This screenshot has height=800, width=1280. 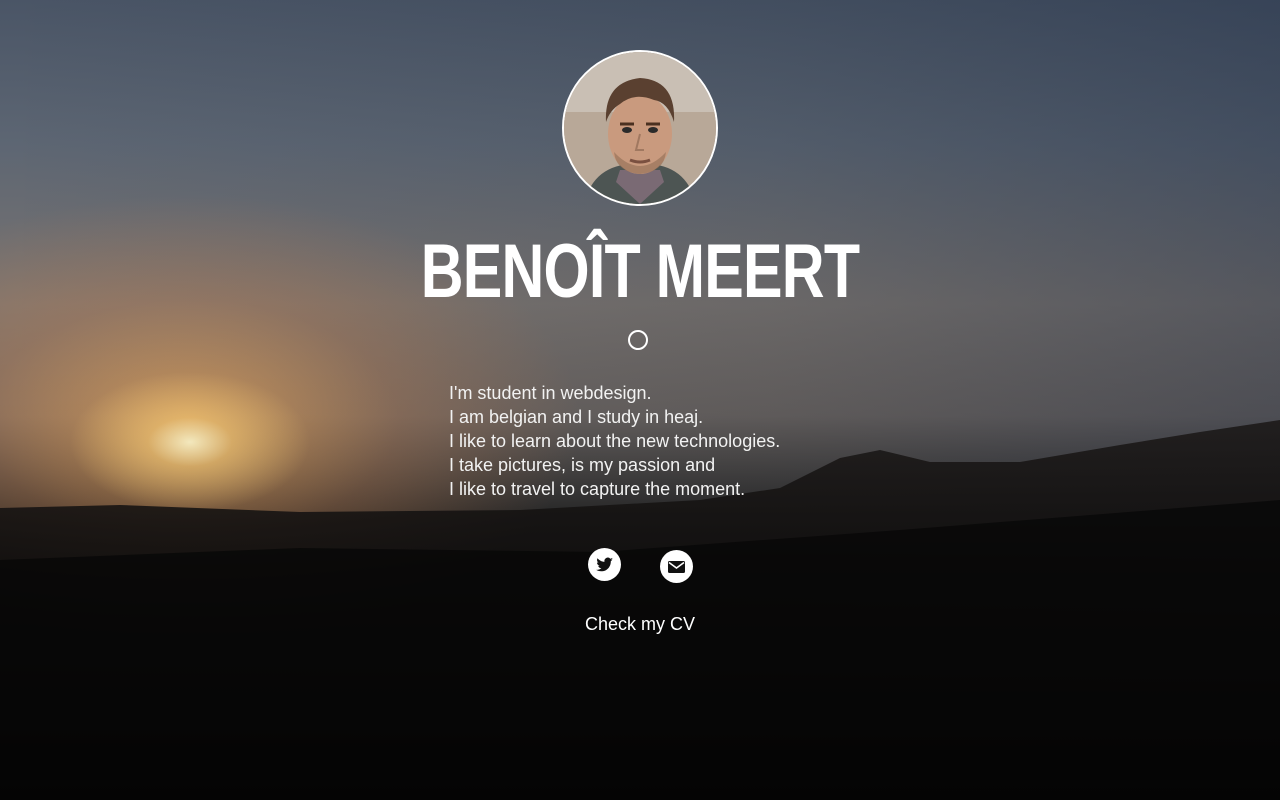 I want to click on bio-line: I am belgian and I study in heaj., so click(x=576, y=417).